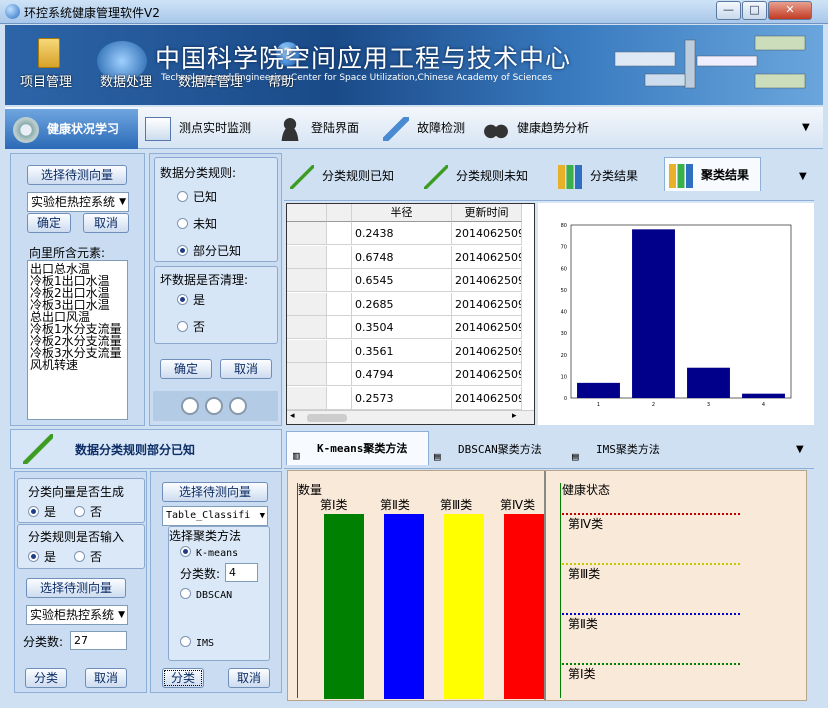 The image size is (828, 708). I want to click on table-cell: 0.6545, so click(402, 280).